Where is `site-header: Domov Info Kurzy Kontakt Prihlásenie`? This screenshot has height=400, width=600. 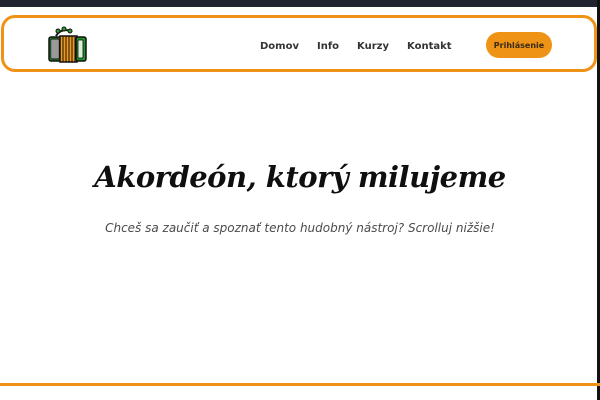
site-header: Domov Info Kurzy Kontakt Prihlásenie is located at coordinates (299, 43).